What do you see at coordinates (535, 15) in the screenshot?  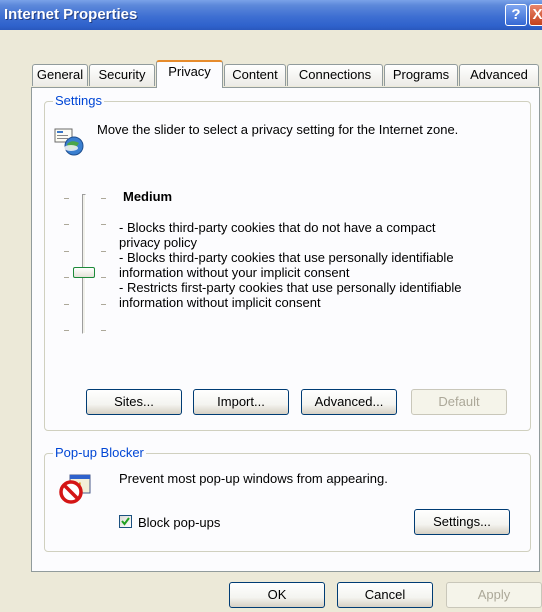 I see `close-button: X` at bounding box center [535, 15].